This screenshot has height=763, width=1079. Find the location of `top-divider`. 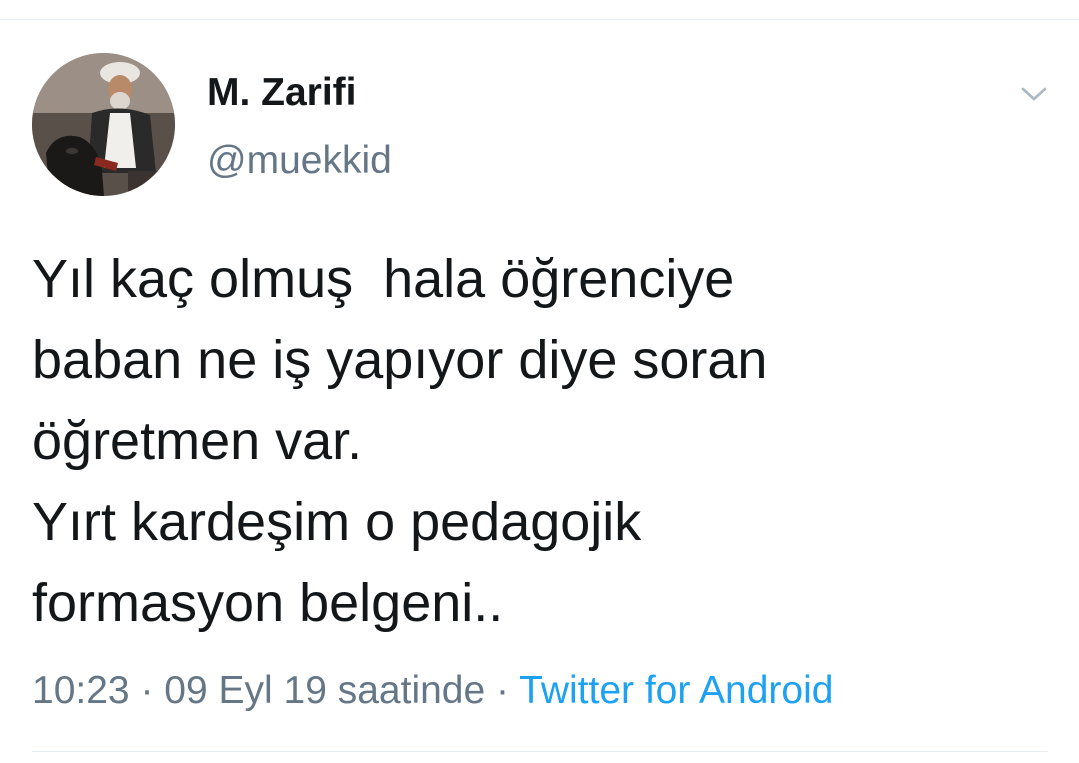

top-divider is located at coordinates (539, 19).